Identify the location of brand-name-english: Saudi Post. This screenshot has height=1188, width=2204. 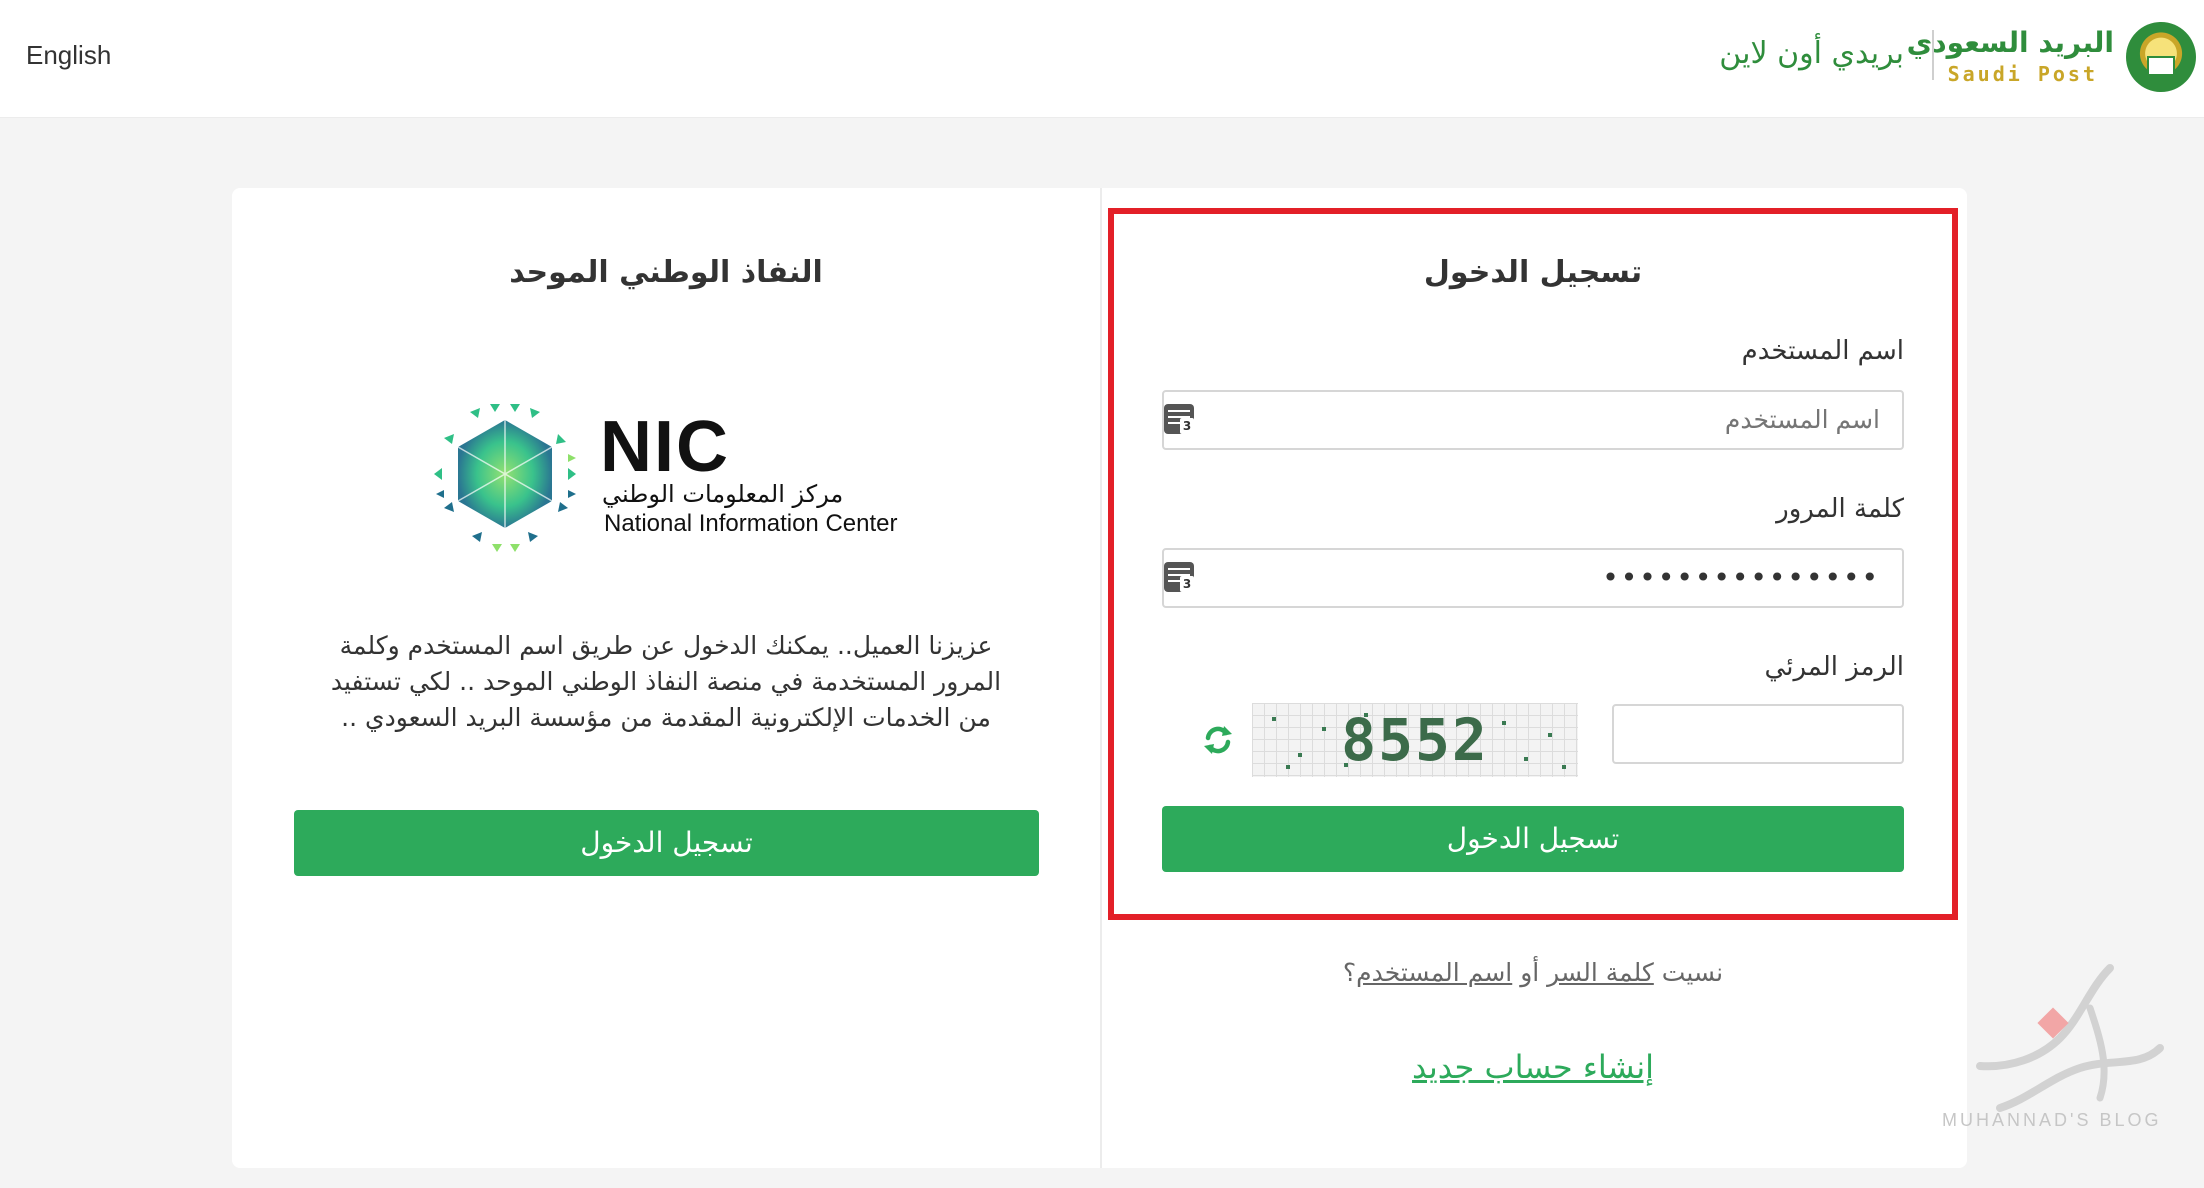
(2022, 74).